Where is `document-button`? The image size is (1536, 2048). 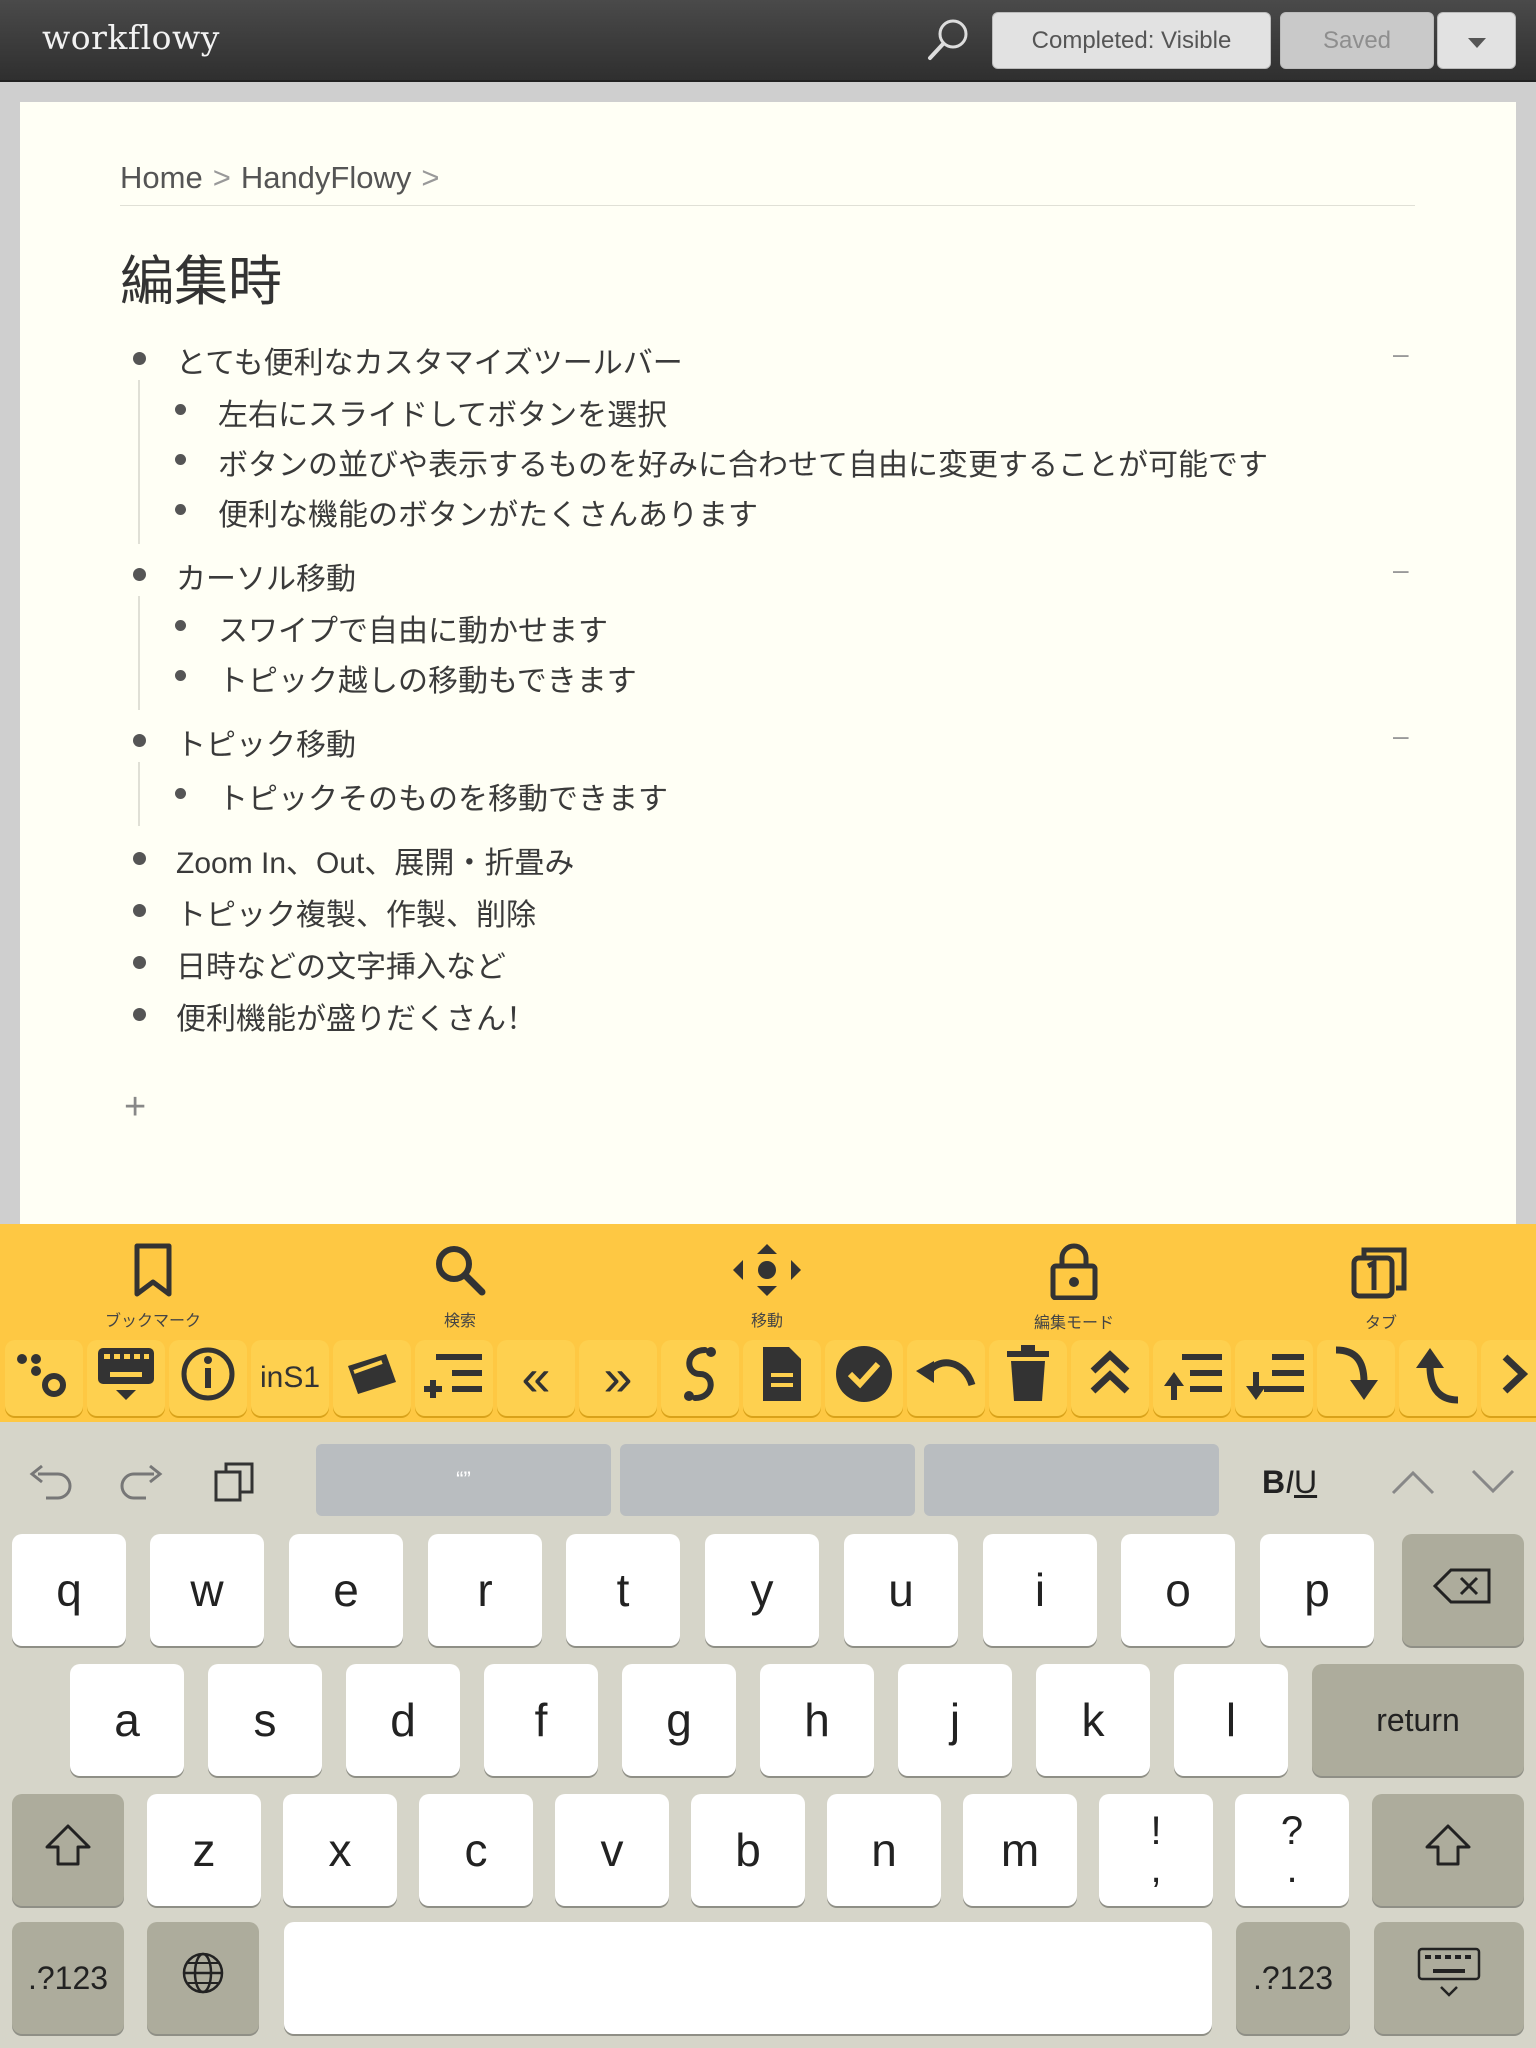
document-button is located at coordinates (782, 1378).